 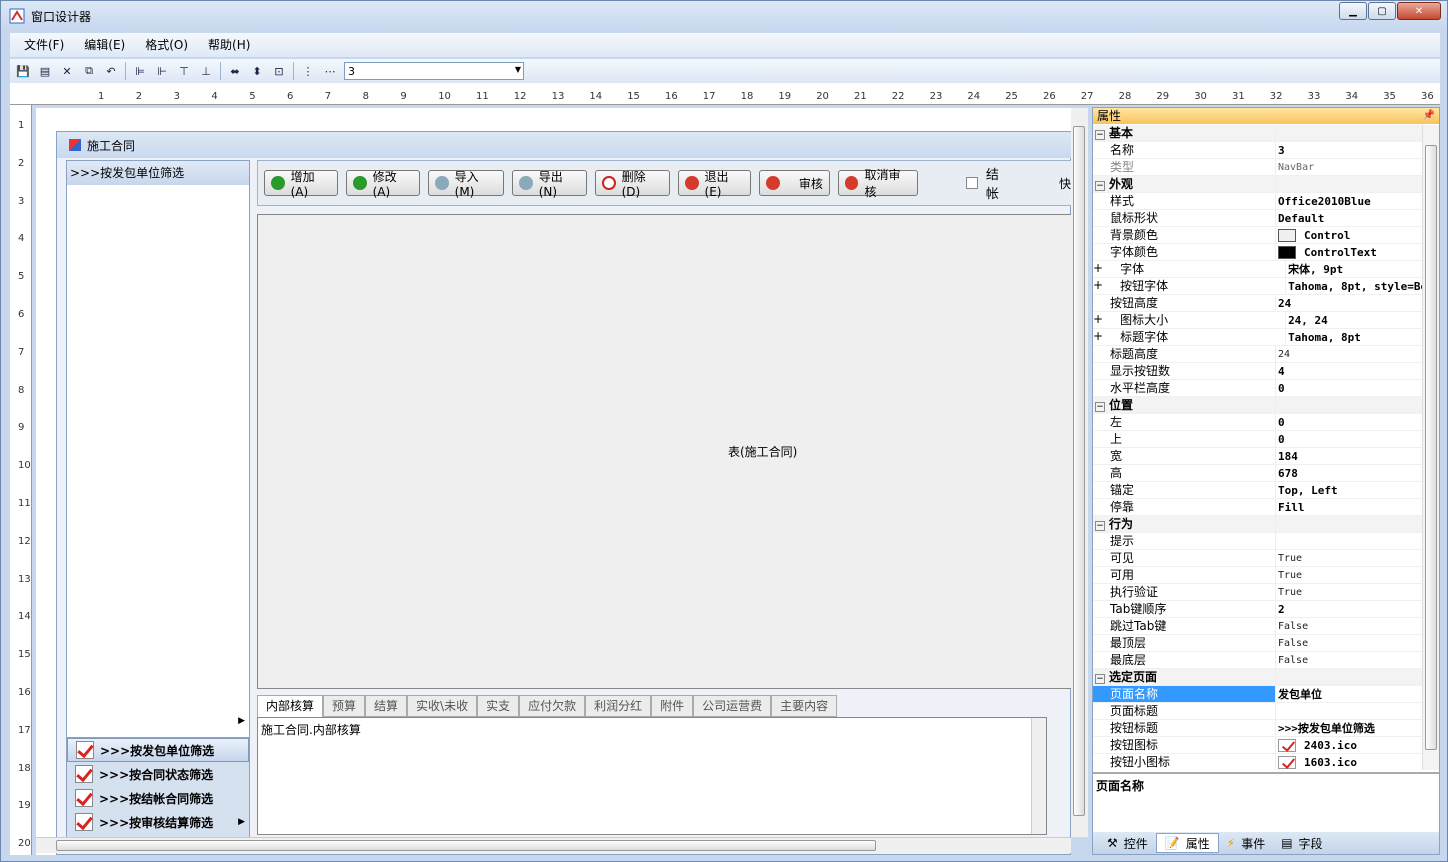 I want to click on nav-button: >>>按合同状态筛选, so click(x=158, y=774).